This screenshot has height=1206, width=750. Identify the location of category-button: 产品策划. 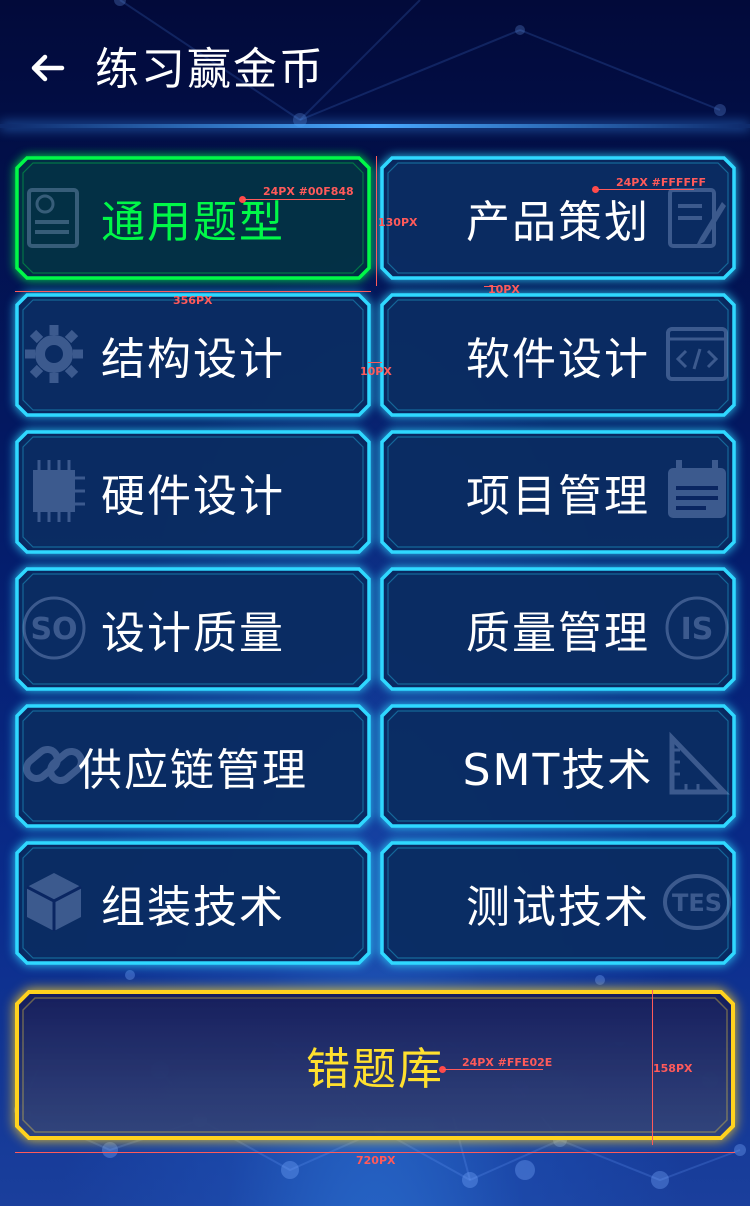
(558, 218).